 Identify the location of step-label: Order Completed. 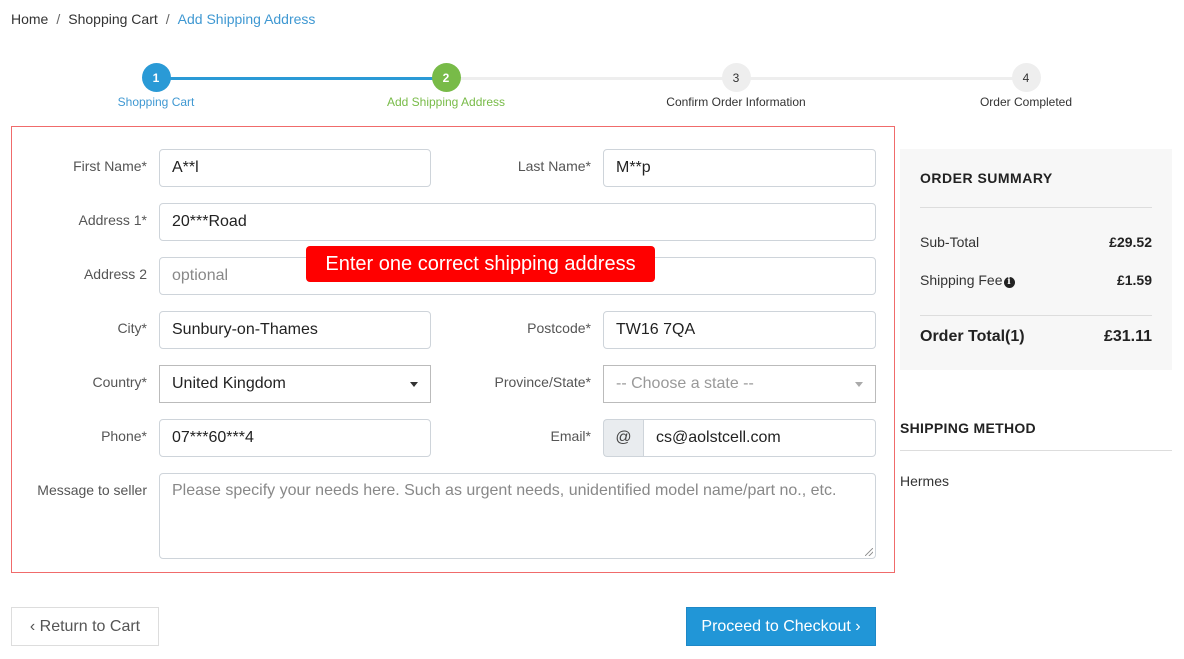
(1026, 102).